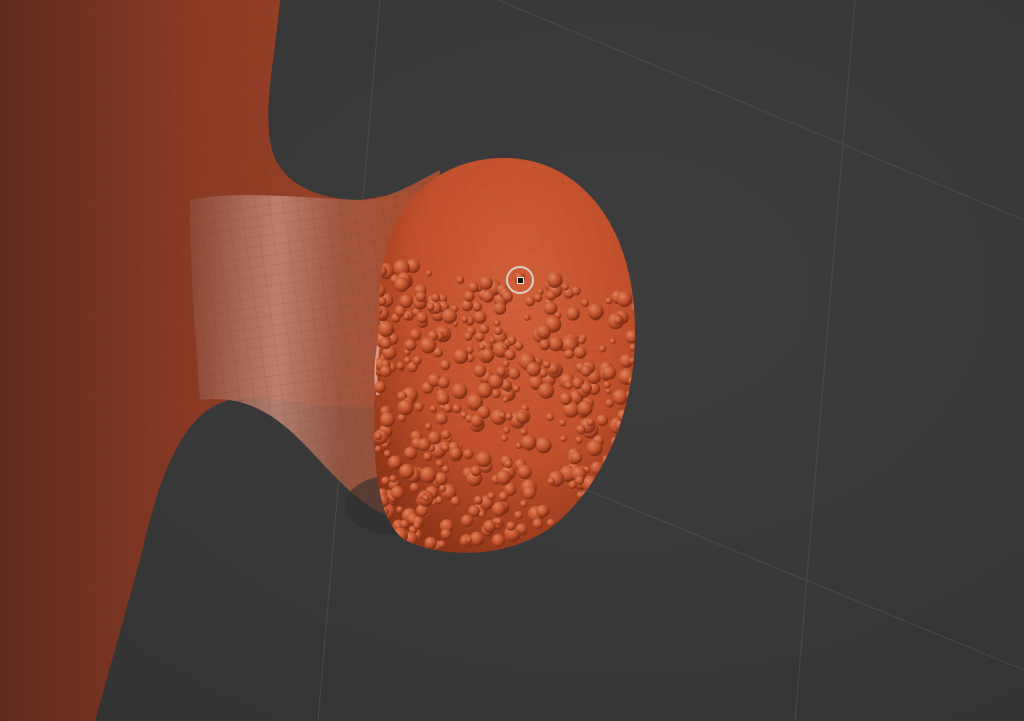 This screenshot has width=1024, height=721. I want to click on brush-center-icon, so click(520, 280).